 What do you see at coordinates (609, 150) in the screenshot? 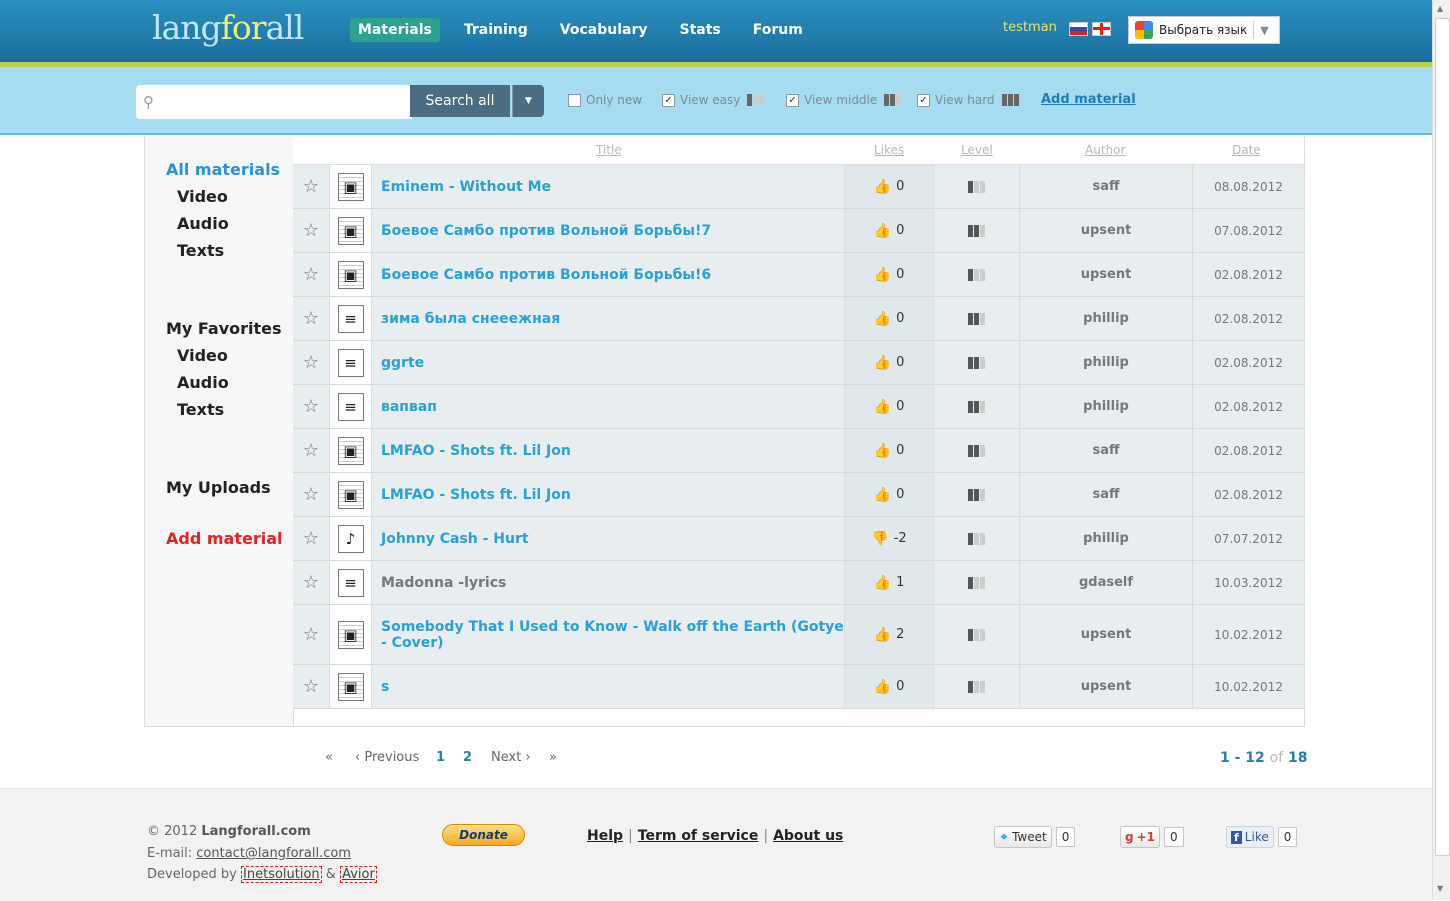
I see `col-title: Title` at bounding box center [609, 150].